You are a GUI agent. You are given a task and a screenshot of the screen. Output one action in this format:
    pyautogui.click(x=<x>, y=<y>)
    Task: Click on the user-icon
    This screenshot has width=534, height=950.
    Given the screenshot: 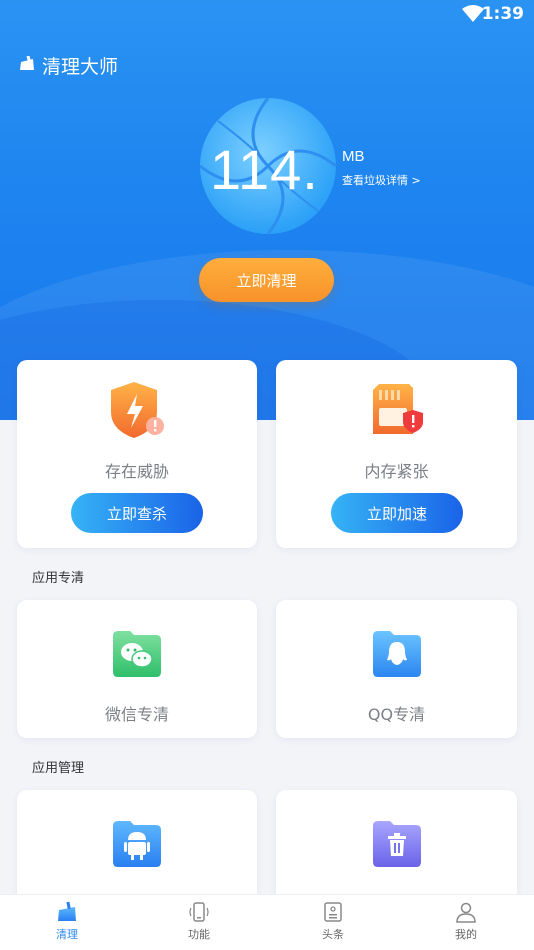 What is the action you would take?
    pyautogui.click(x=466, y=912)
    